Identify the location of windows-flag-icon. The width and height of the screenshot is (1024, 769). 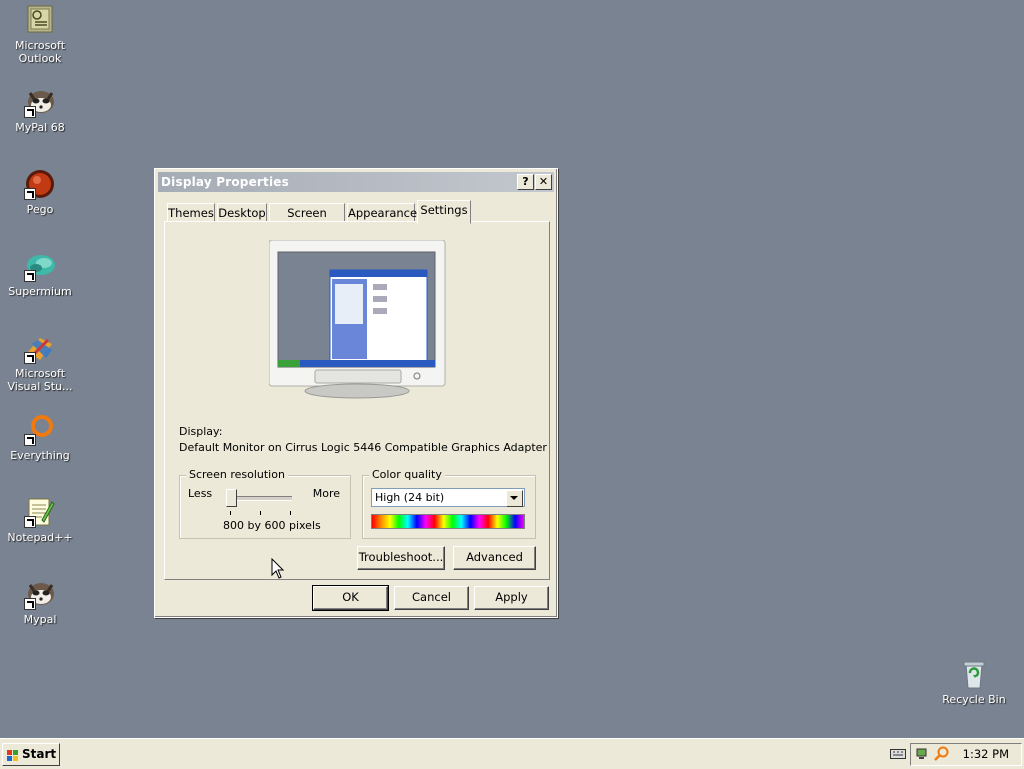
(13, 754).